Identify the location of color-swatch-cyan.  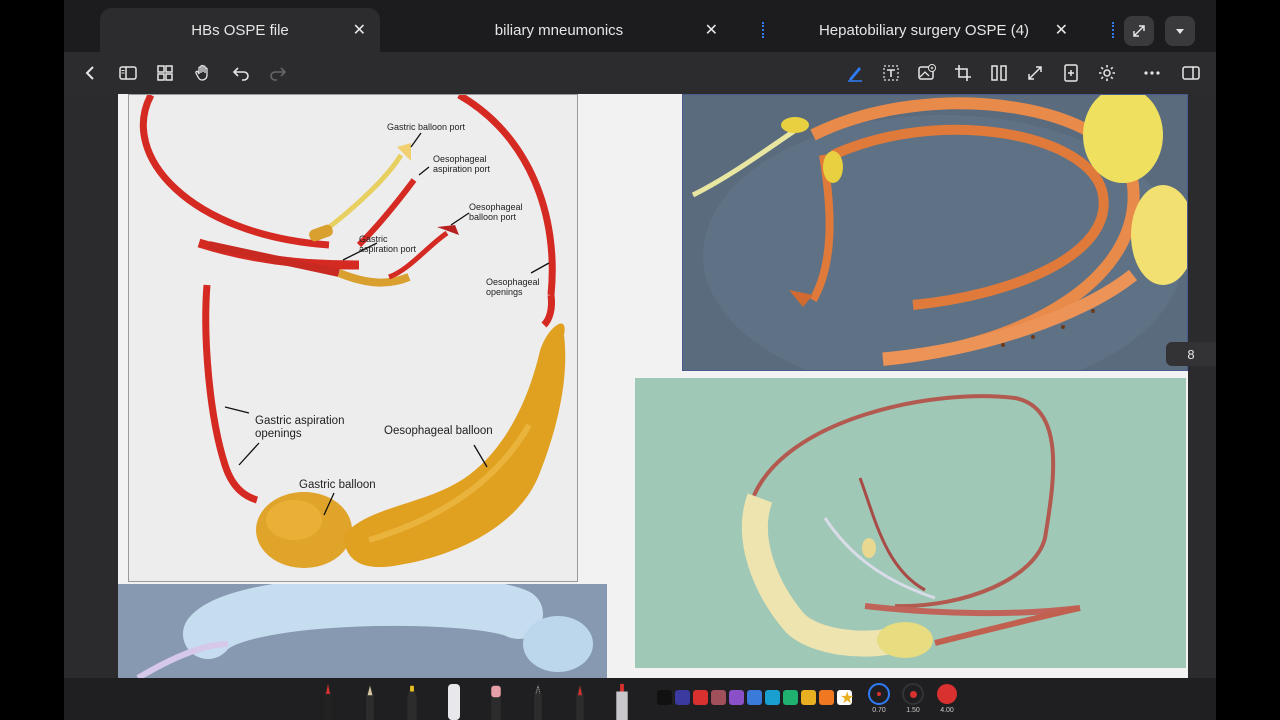
(772, 697).